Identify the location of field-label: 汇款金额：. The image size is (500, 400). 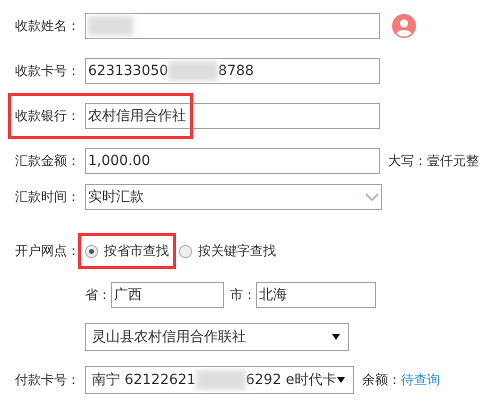
(48, 161).